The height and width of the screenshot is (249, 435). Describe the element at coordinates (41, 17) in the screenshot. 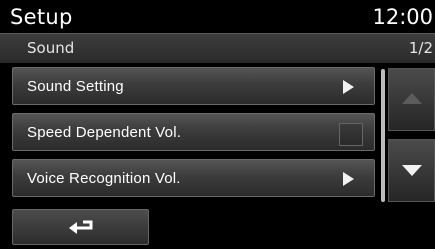

I see `screen-title: Setup` at that location.